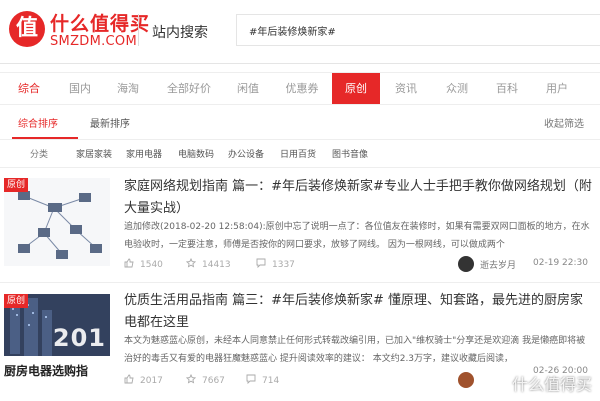 Image resolution: width=600 pixels, height=401 pixels. What do you see at coordinates (457, 89) in the screenshot?
I see `tab-crowd-test: 众测` at bounding box center [457, 89].